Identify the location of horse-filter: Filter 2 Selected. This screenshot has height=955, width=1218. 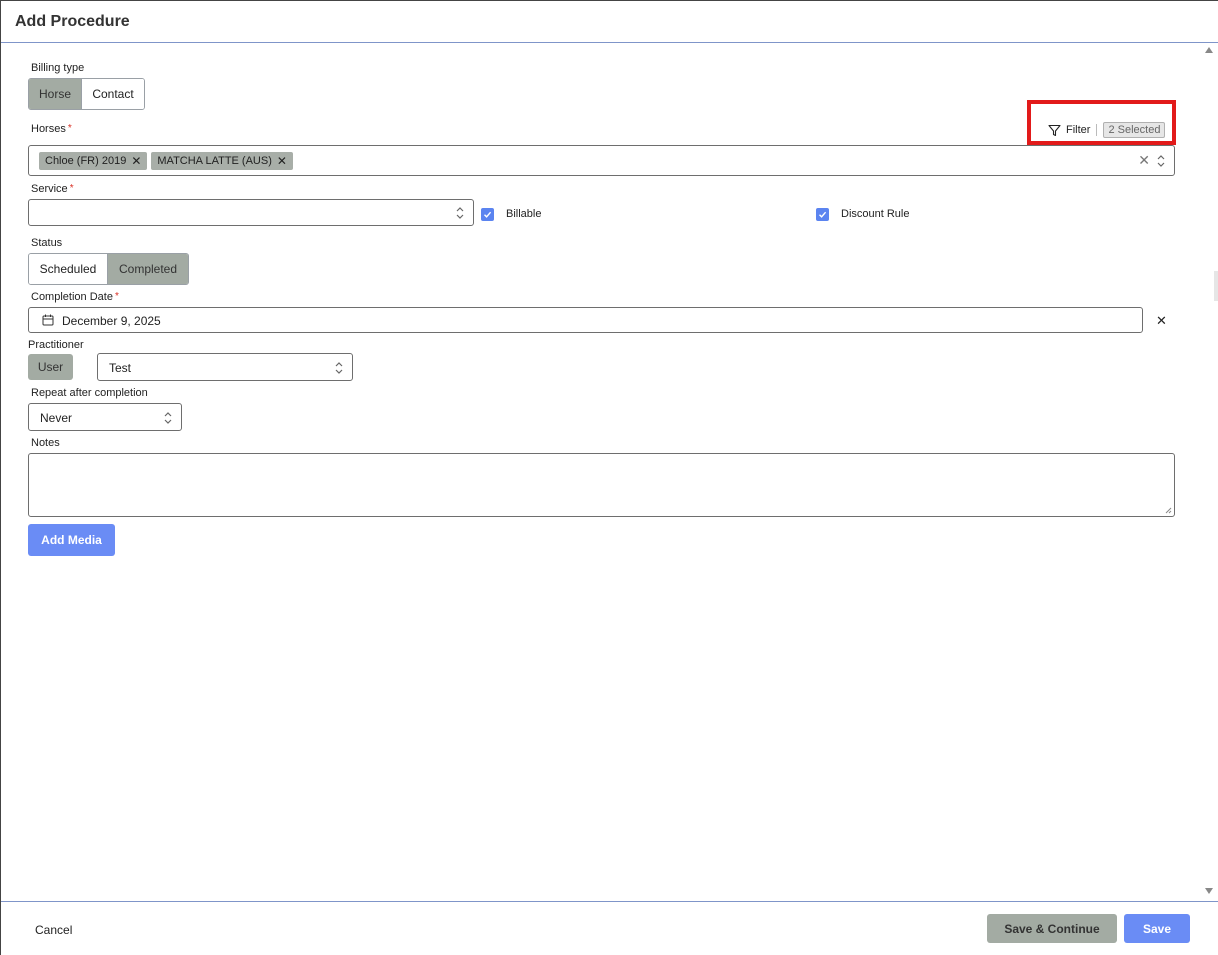
(1107, 130).